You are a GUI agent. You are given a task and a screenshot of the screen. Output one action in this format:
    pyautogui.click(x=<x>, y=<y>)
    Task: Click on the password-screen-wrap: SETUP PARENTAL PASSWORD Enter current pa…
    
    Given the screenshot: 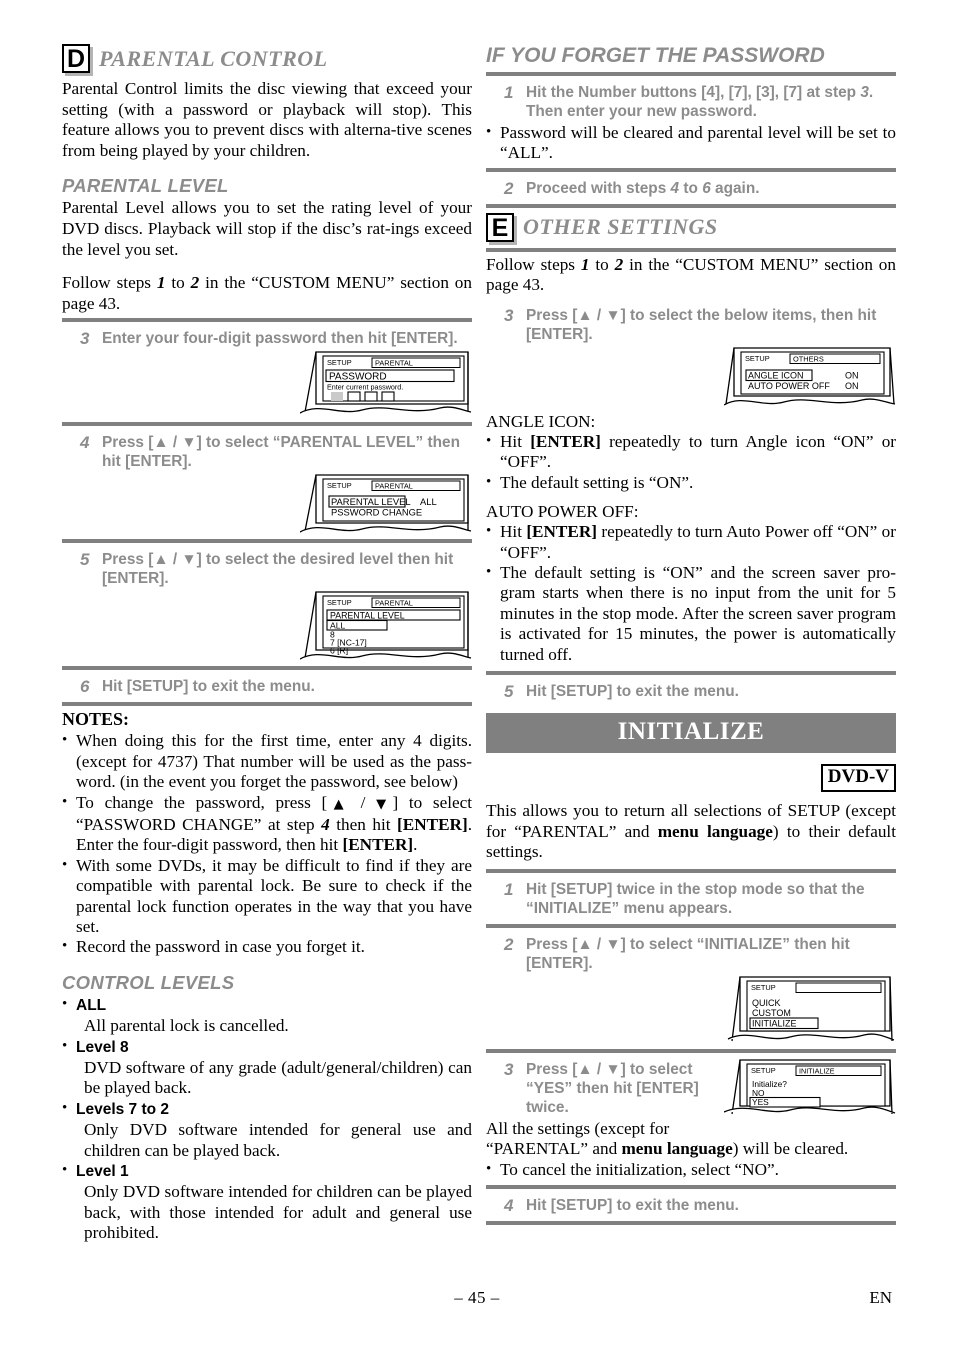 What is the action you would take?
    pyautogui.click(x=267, y=384)
    